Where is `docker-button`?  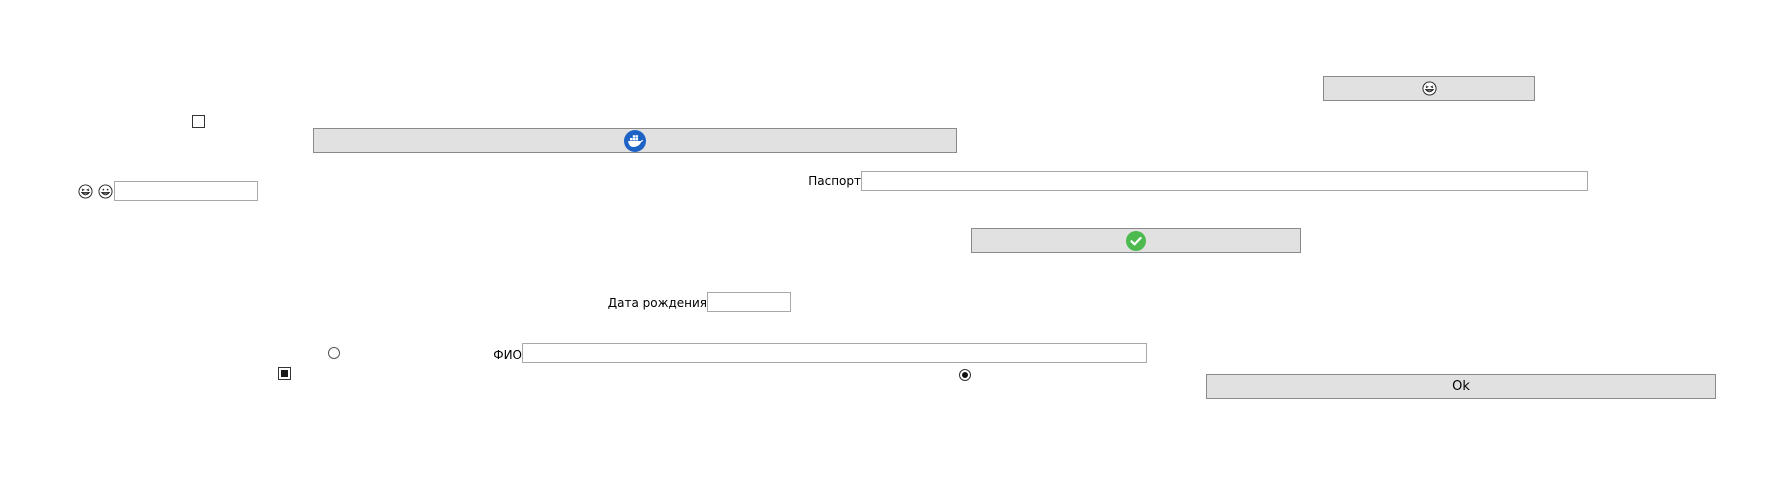 docker-button is located at coordinates (635, 140).